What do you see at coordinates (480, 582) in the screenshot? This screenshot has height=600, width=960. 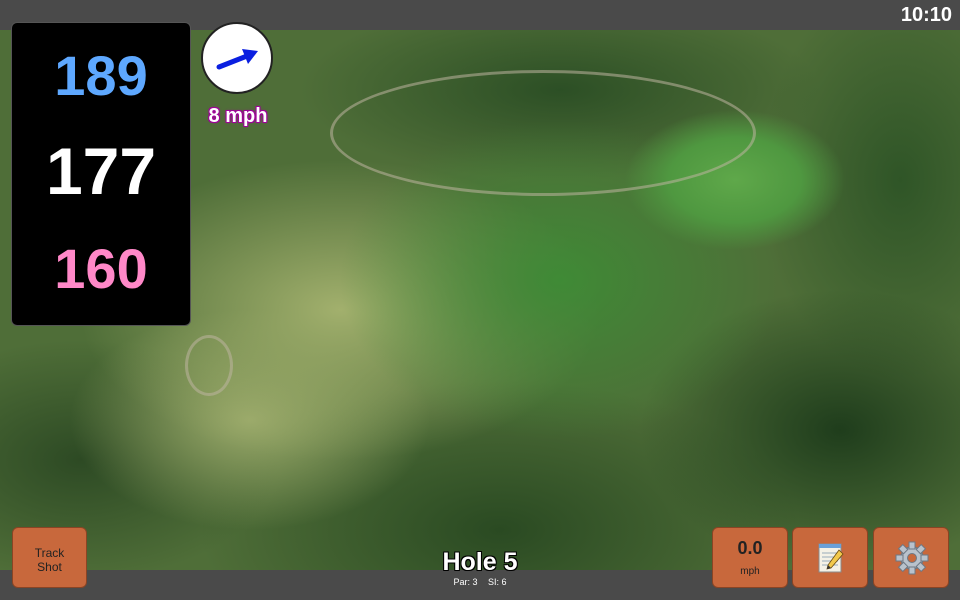 I see `hole-info: Par: 3 SI: 6` at bounding box center [480, 582].